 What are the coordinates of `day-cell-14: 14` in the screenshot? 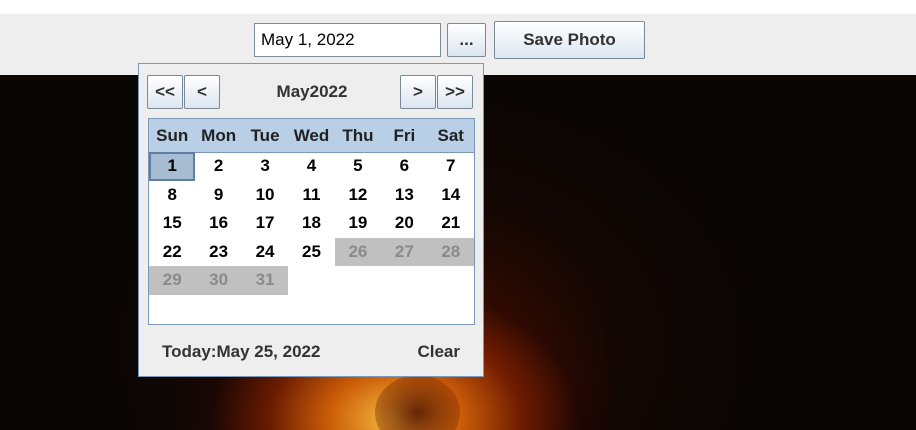 It's located at (451, 195).